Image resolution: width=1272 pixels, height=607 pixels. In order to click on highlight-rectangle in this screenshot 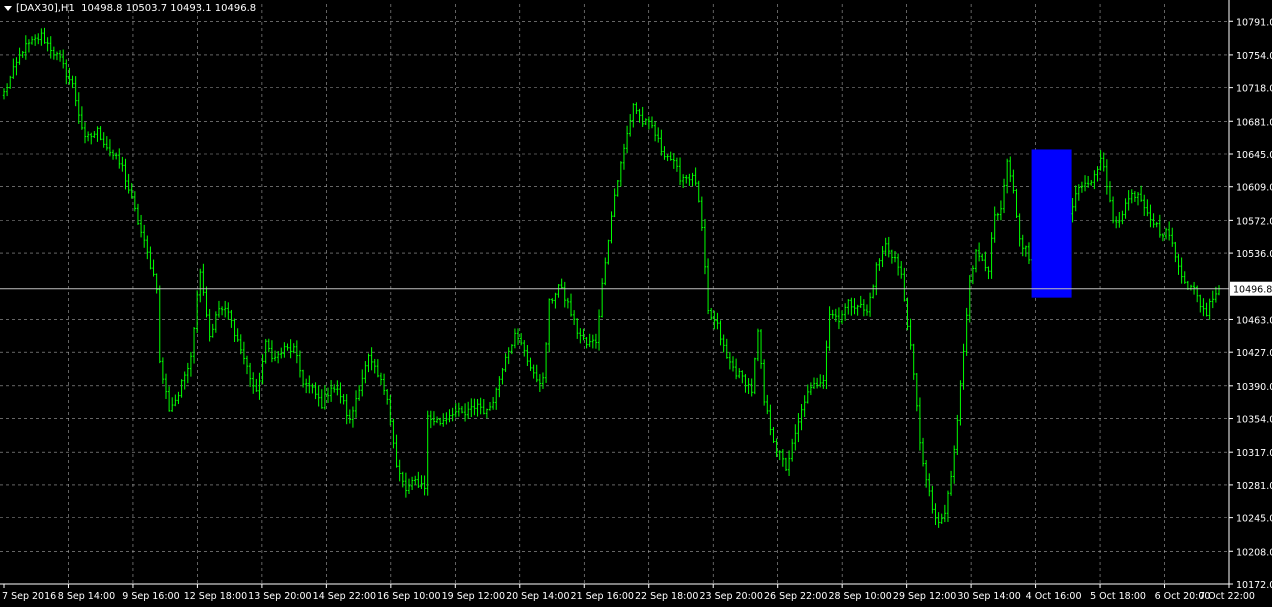, I will do `click(1051, 223)`.